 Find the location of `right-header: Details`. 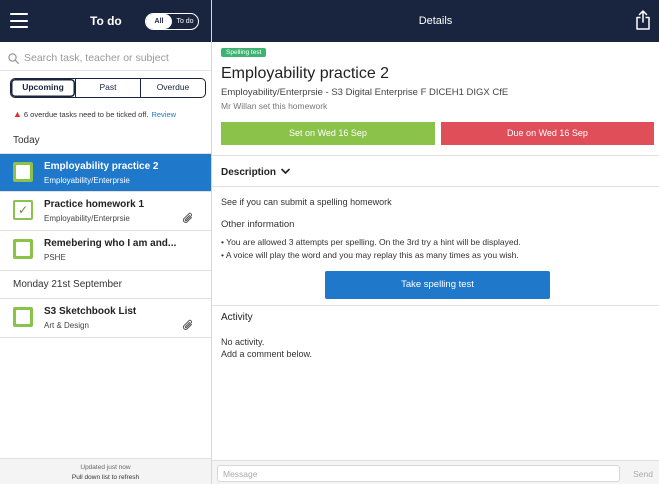

right-header: Details is located at coordinates (435, 21).